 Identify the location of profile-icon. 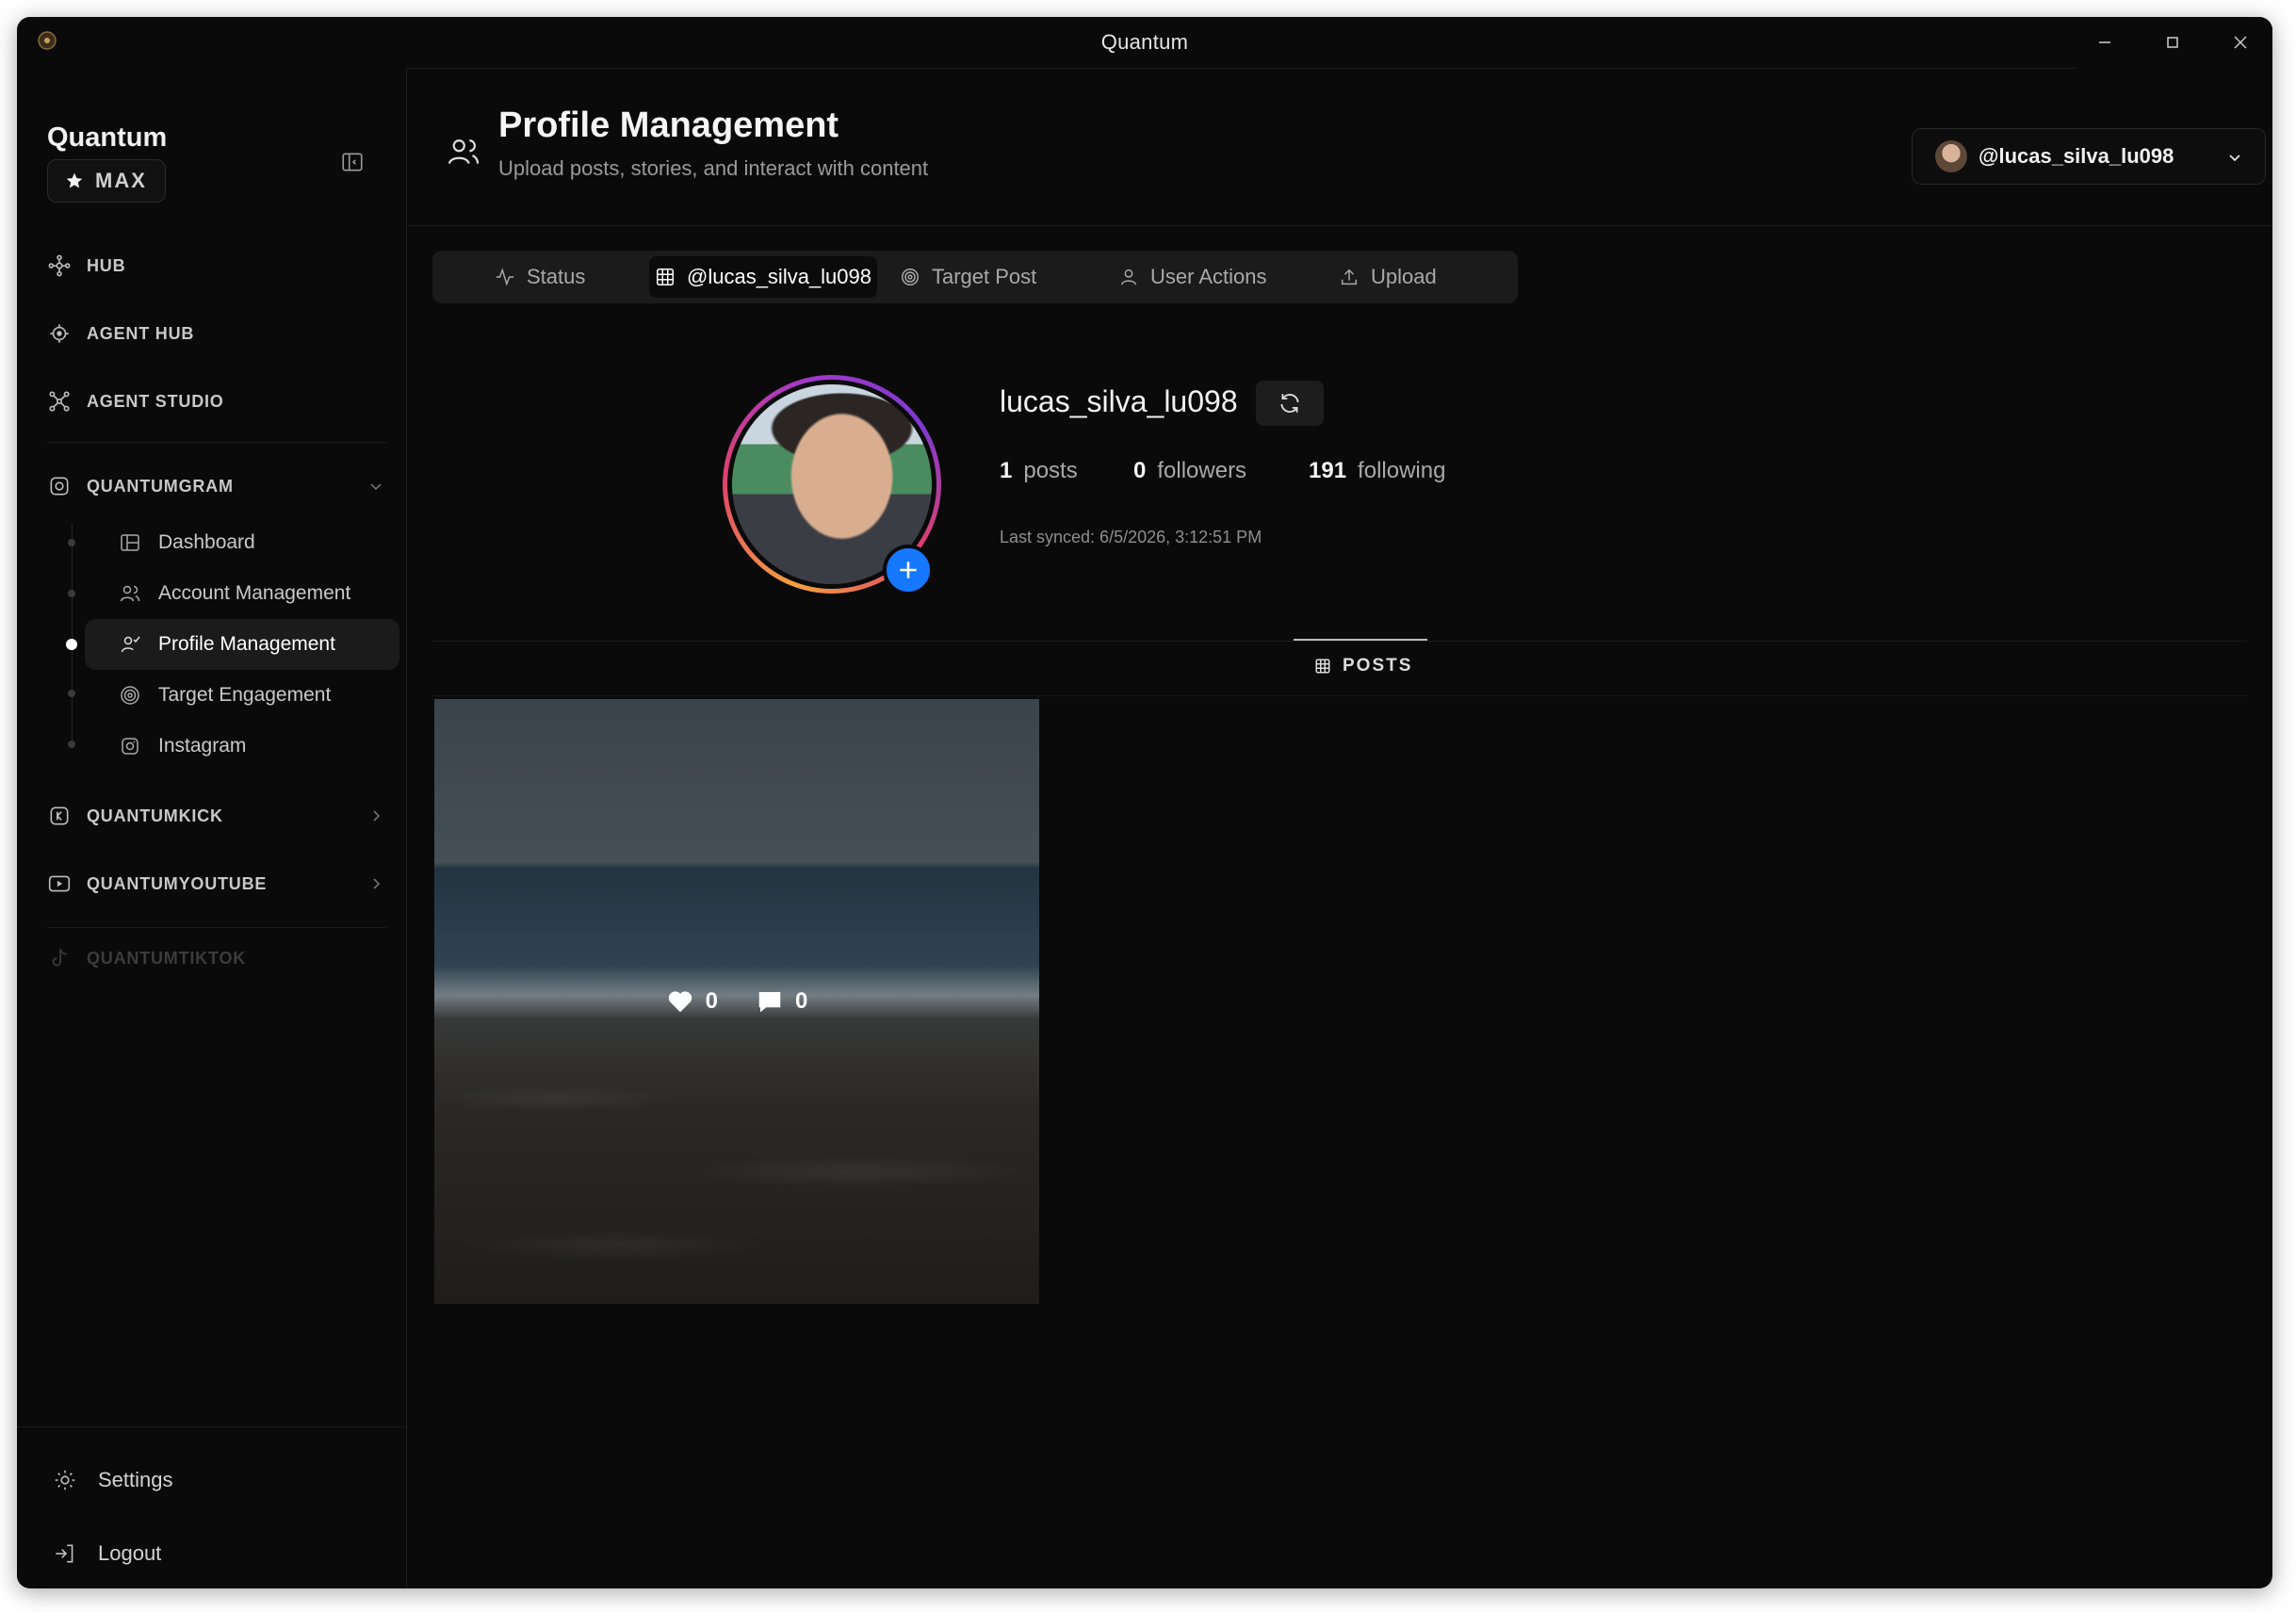
(130, 644).